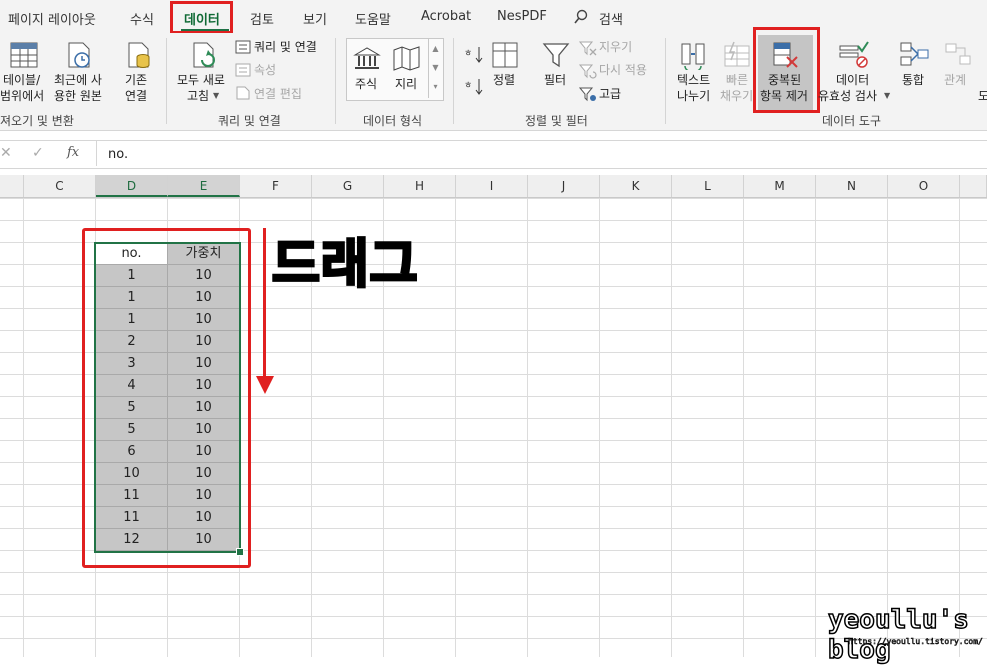 This screenshot has height=665, width=987. What do you see at coordinates (22, 96) in the screenshot?
I see `table-range-label-2: 범위에서` at bounding box center [22, 96].